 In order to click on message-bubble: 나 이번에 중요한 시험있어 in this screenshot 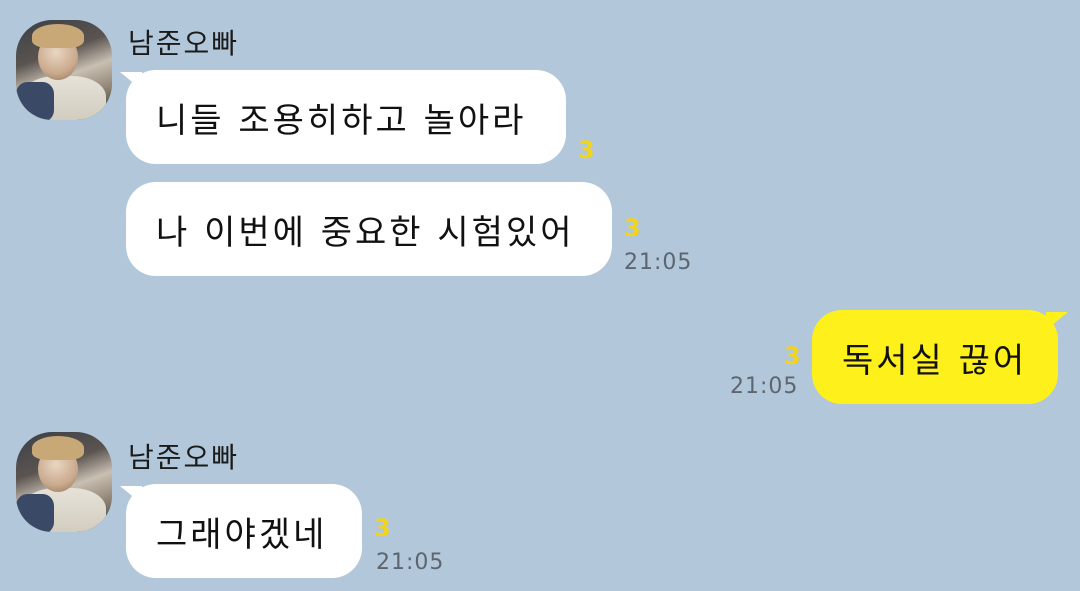, I will do `click(369, 229)`.